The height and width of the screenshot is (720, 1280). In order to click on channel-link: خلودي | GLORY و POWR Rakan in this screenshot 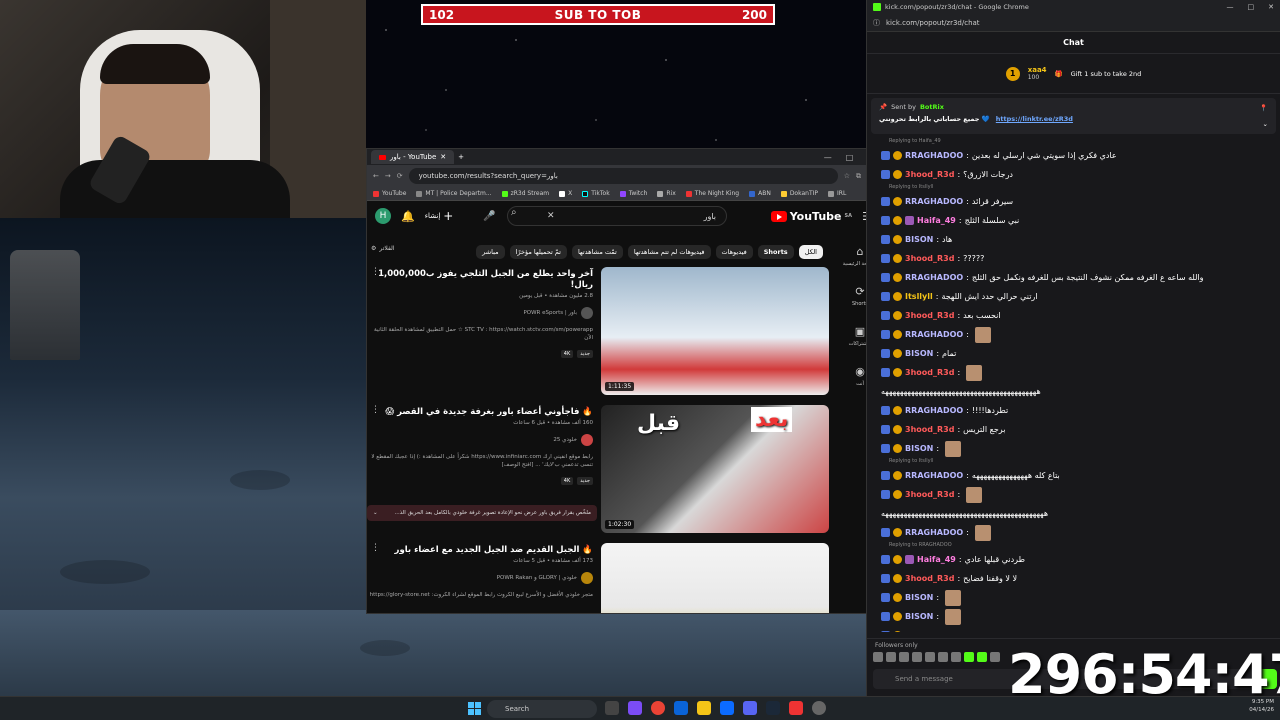, I will do `click(480, 578)`.